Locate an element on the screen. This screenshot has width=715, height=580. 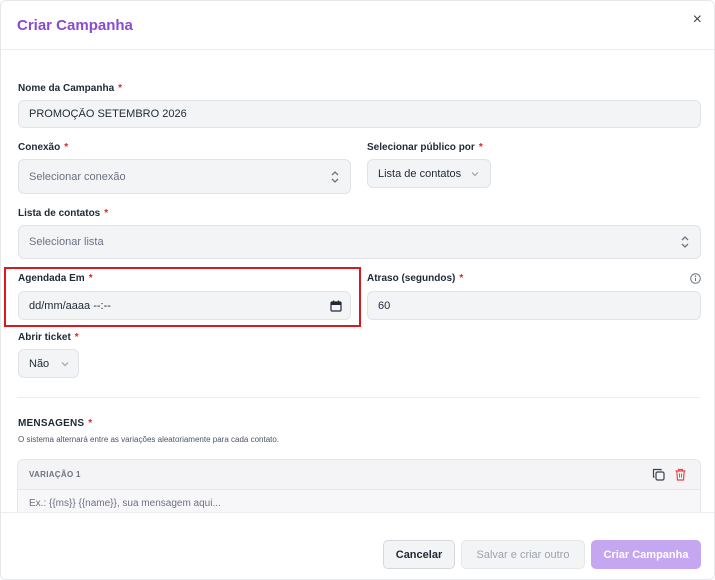
messages-title-text: MENSAGENS is located at coordinates (51, 423).